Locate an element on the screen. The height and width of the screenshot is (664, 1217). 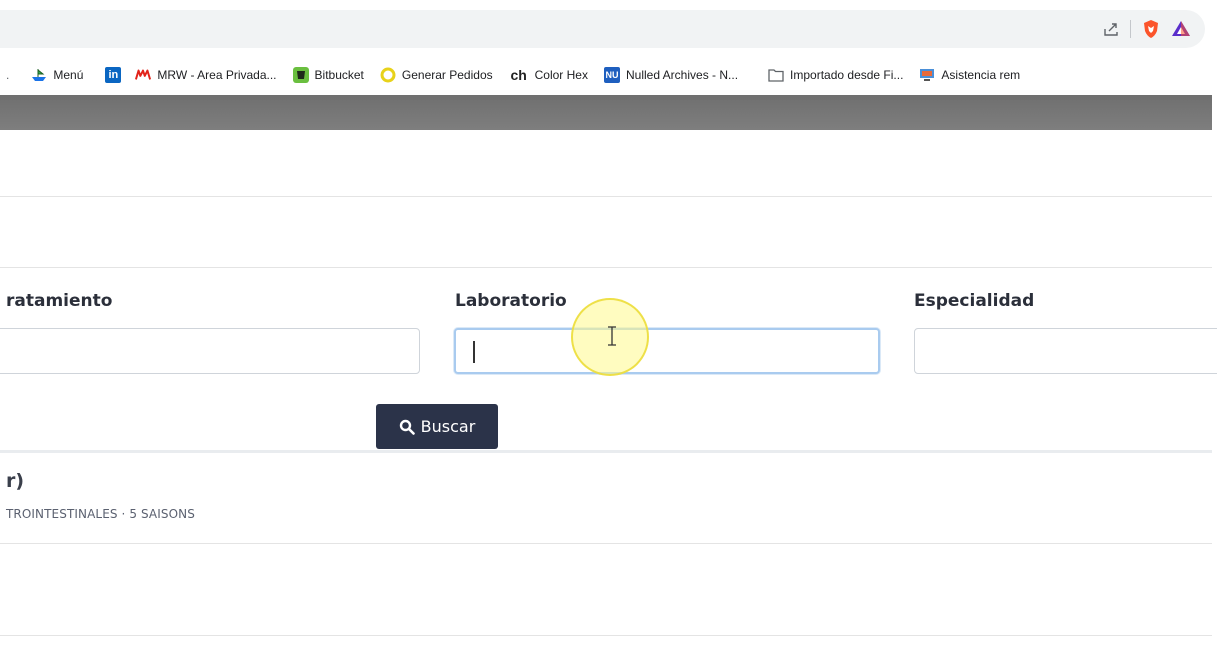
bookmark-linkedin: in is located at coordinates (110, 75).